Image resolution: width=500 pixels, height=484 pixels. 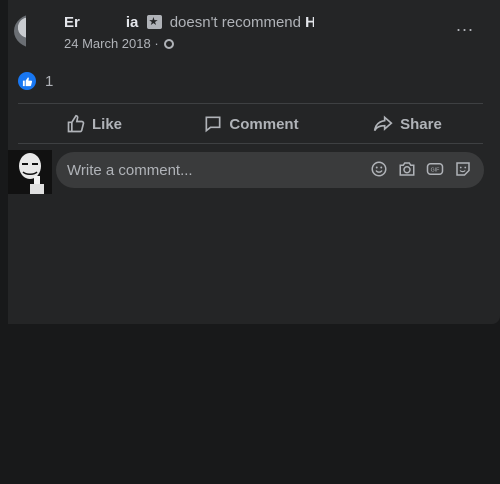 What do you see at coordinates (421, 124) in the screenshot?
I see `share-label: Share` at bounding box center [421, 124].